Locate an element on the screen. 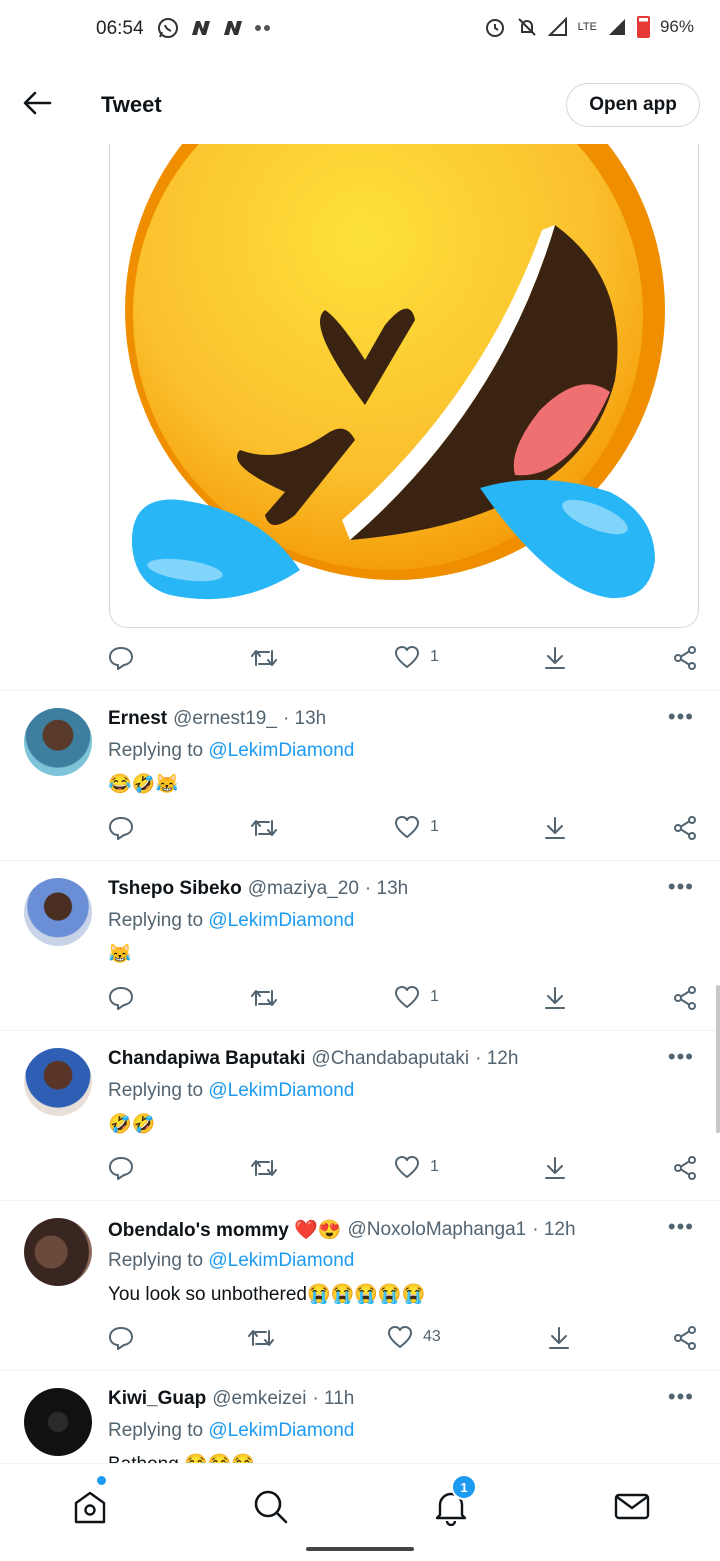 The image size is (720, 1561). gesture-bar is located at coordinates (360, 1549).